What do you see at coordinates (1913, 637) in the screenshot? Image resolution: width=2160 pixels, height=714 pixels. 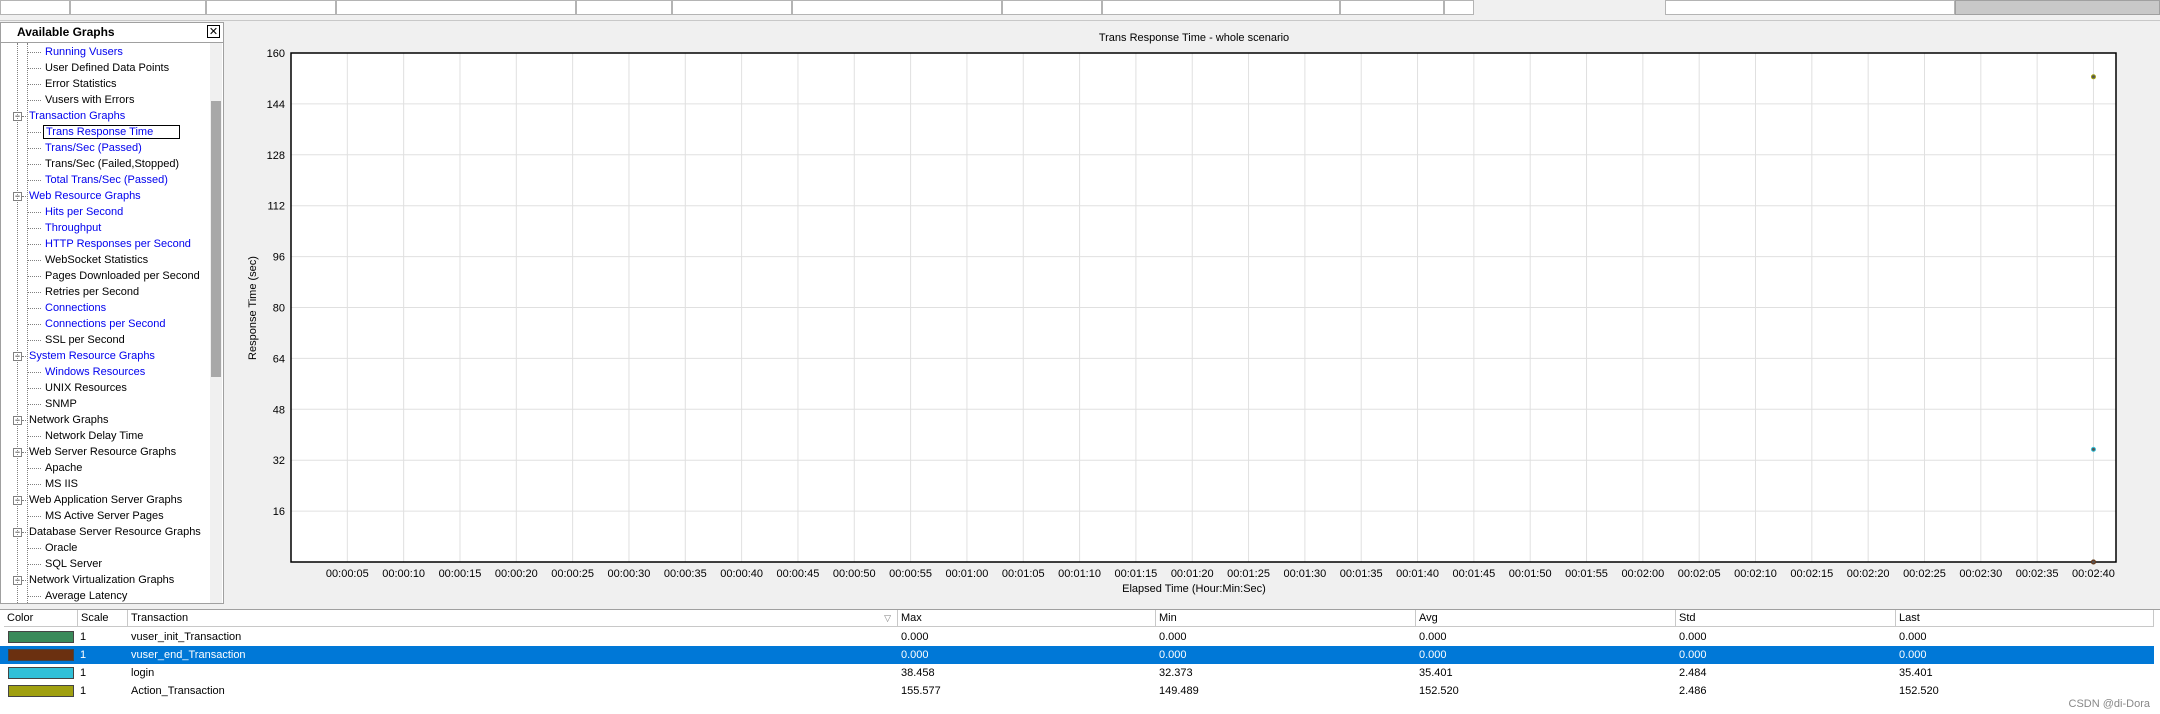 I see `legend-cell-last: 0.000` at bounding box center [1913, 637].